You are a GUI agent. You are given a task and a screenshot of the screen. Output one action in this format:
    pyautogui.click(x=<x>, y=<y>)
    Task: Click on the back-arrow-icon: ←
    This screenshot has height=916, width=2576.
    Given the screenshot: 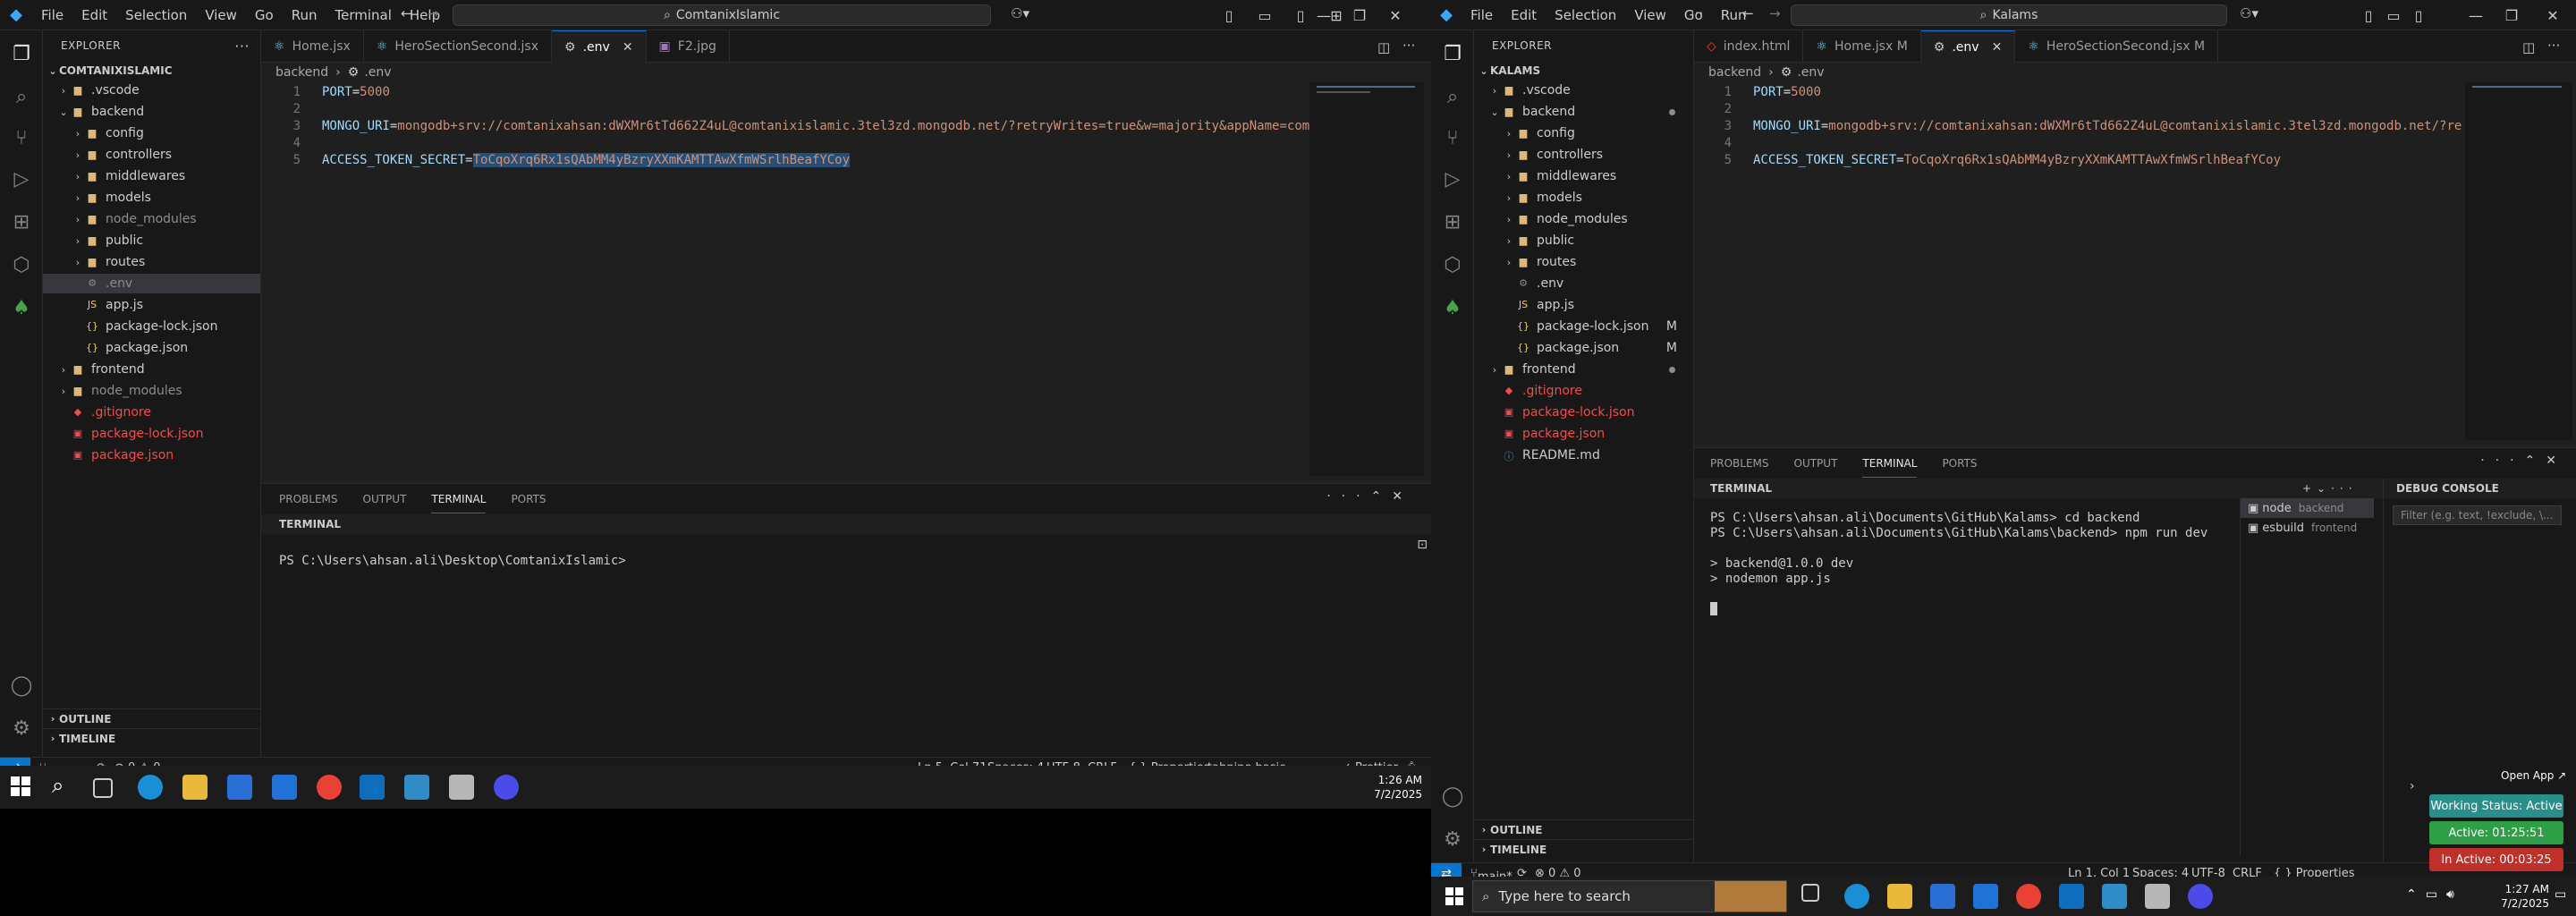 What is the action you would take?
    pyautogui.click(x=1748, y=13)
    